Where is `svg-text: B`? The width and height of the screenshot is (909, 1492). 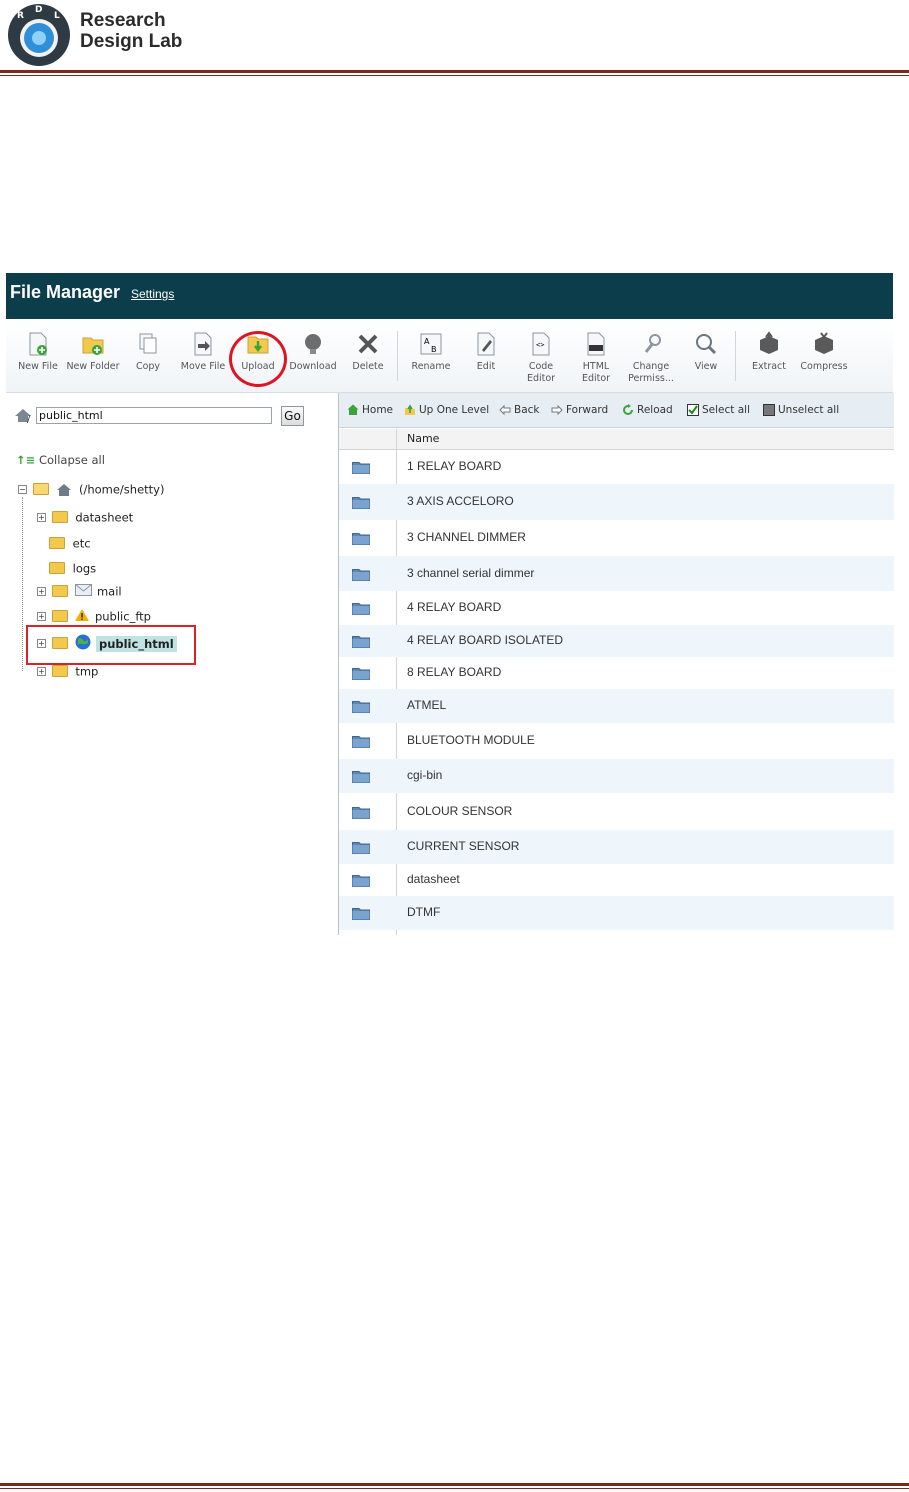
svg-text: B is located at coordinates (434, 349).